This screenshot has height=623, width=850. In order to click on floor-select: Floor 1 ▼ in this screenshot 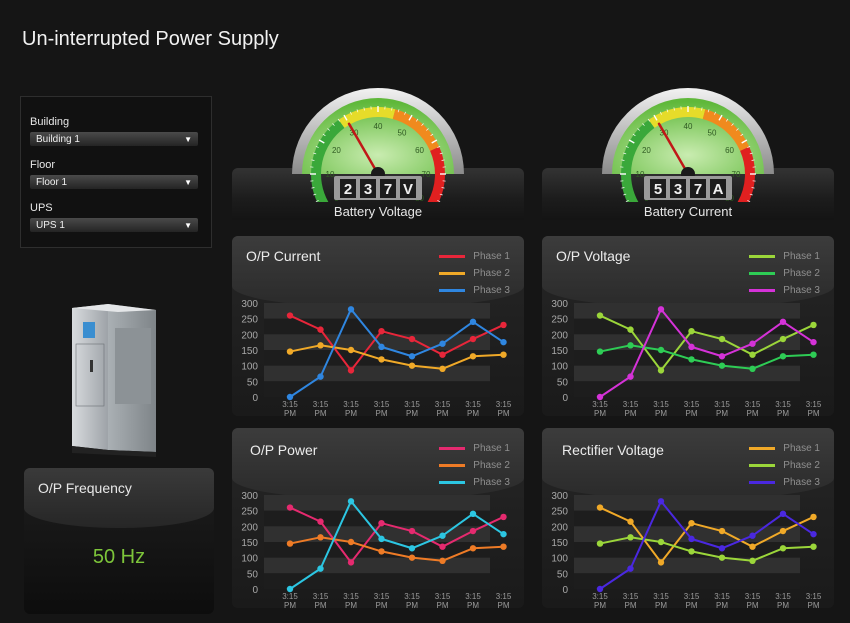, I will do `click(114, 182)`.